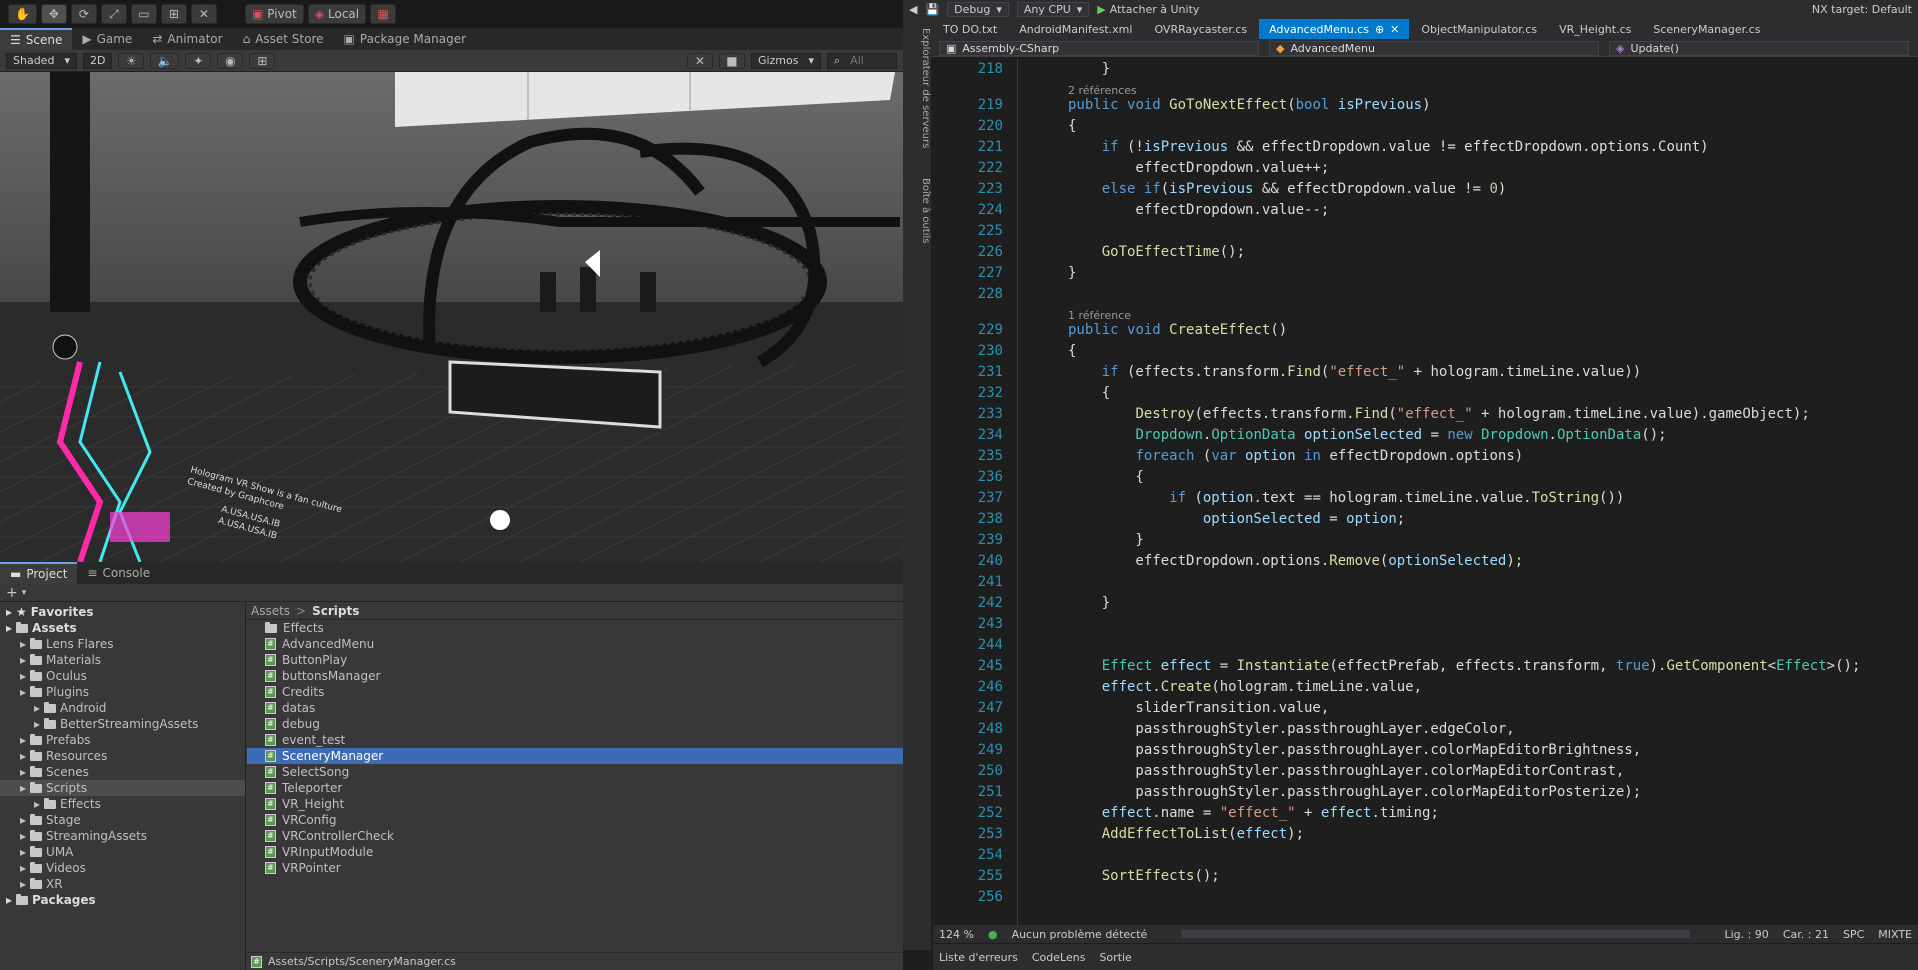 The image size is (1918, 970). Describe the element at coordinates (575, 756) in the screenshot. I see `file-item: # SceneryManager` at that location.